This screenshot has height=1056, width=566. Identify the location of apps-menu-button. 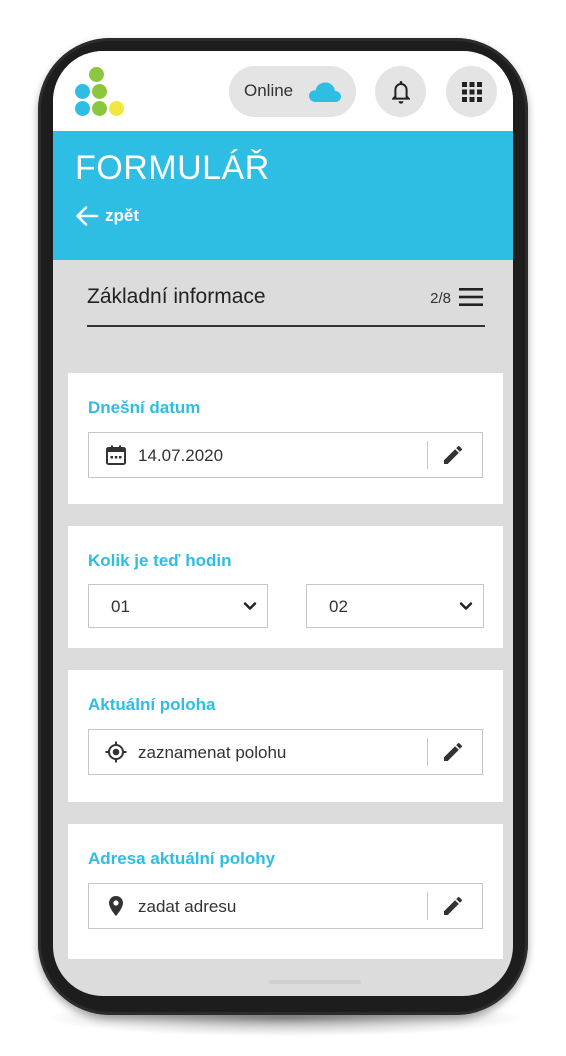
(471, 91).